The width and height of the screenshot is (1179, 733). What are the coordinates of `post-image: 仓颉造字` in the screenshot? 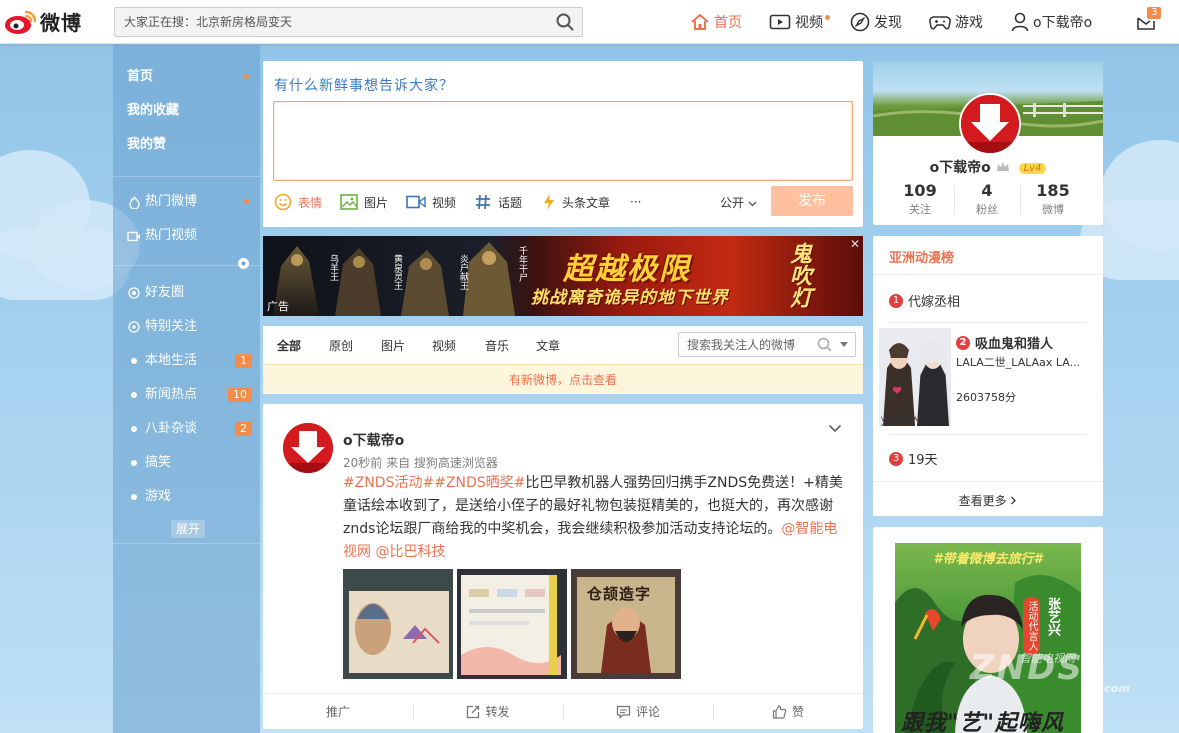 It's located at (626, 624).